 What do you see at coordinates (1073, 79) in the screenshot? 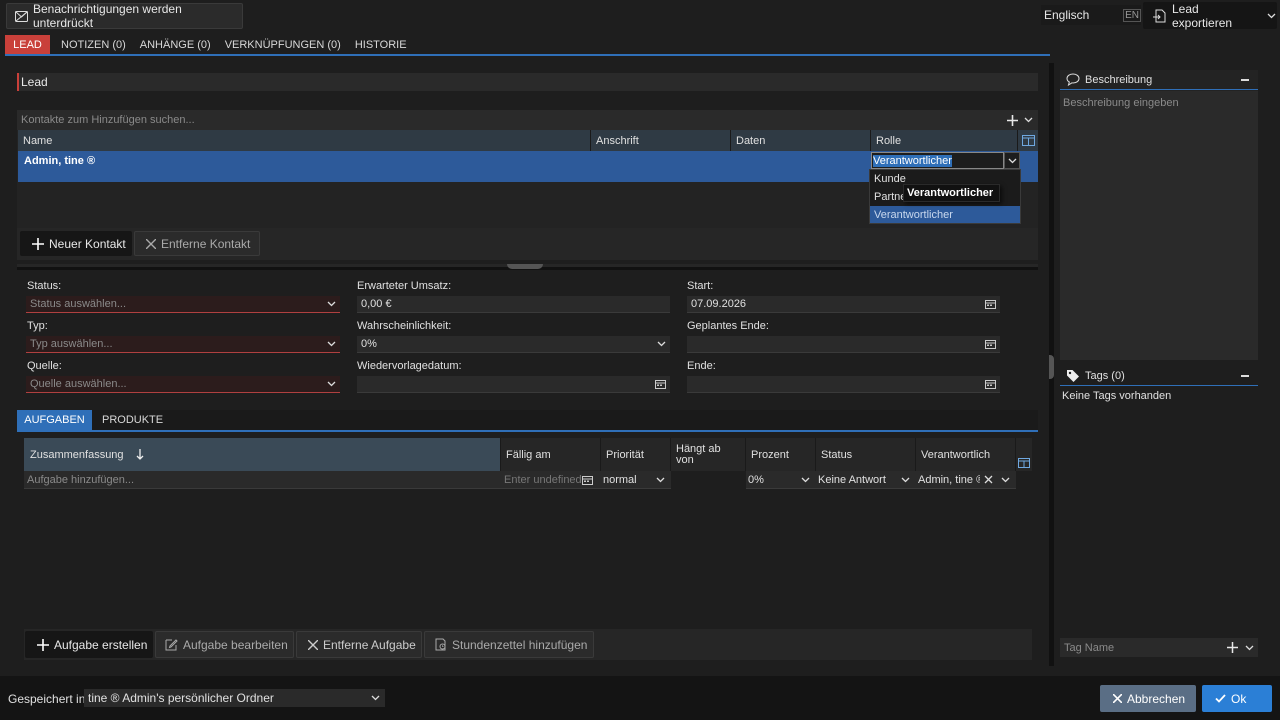
I see `comment-icon` at bounding box center [1073, 79].